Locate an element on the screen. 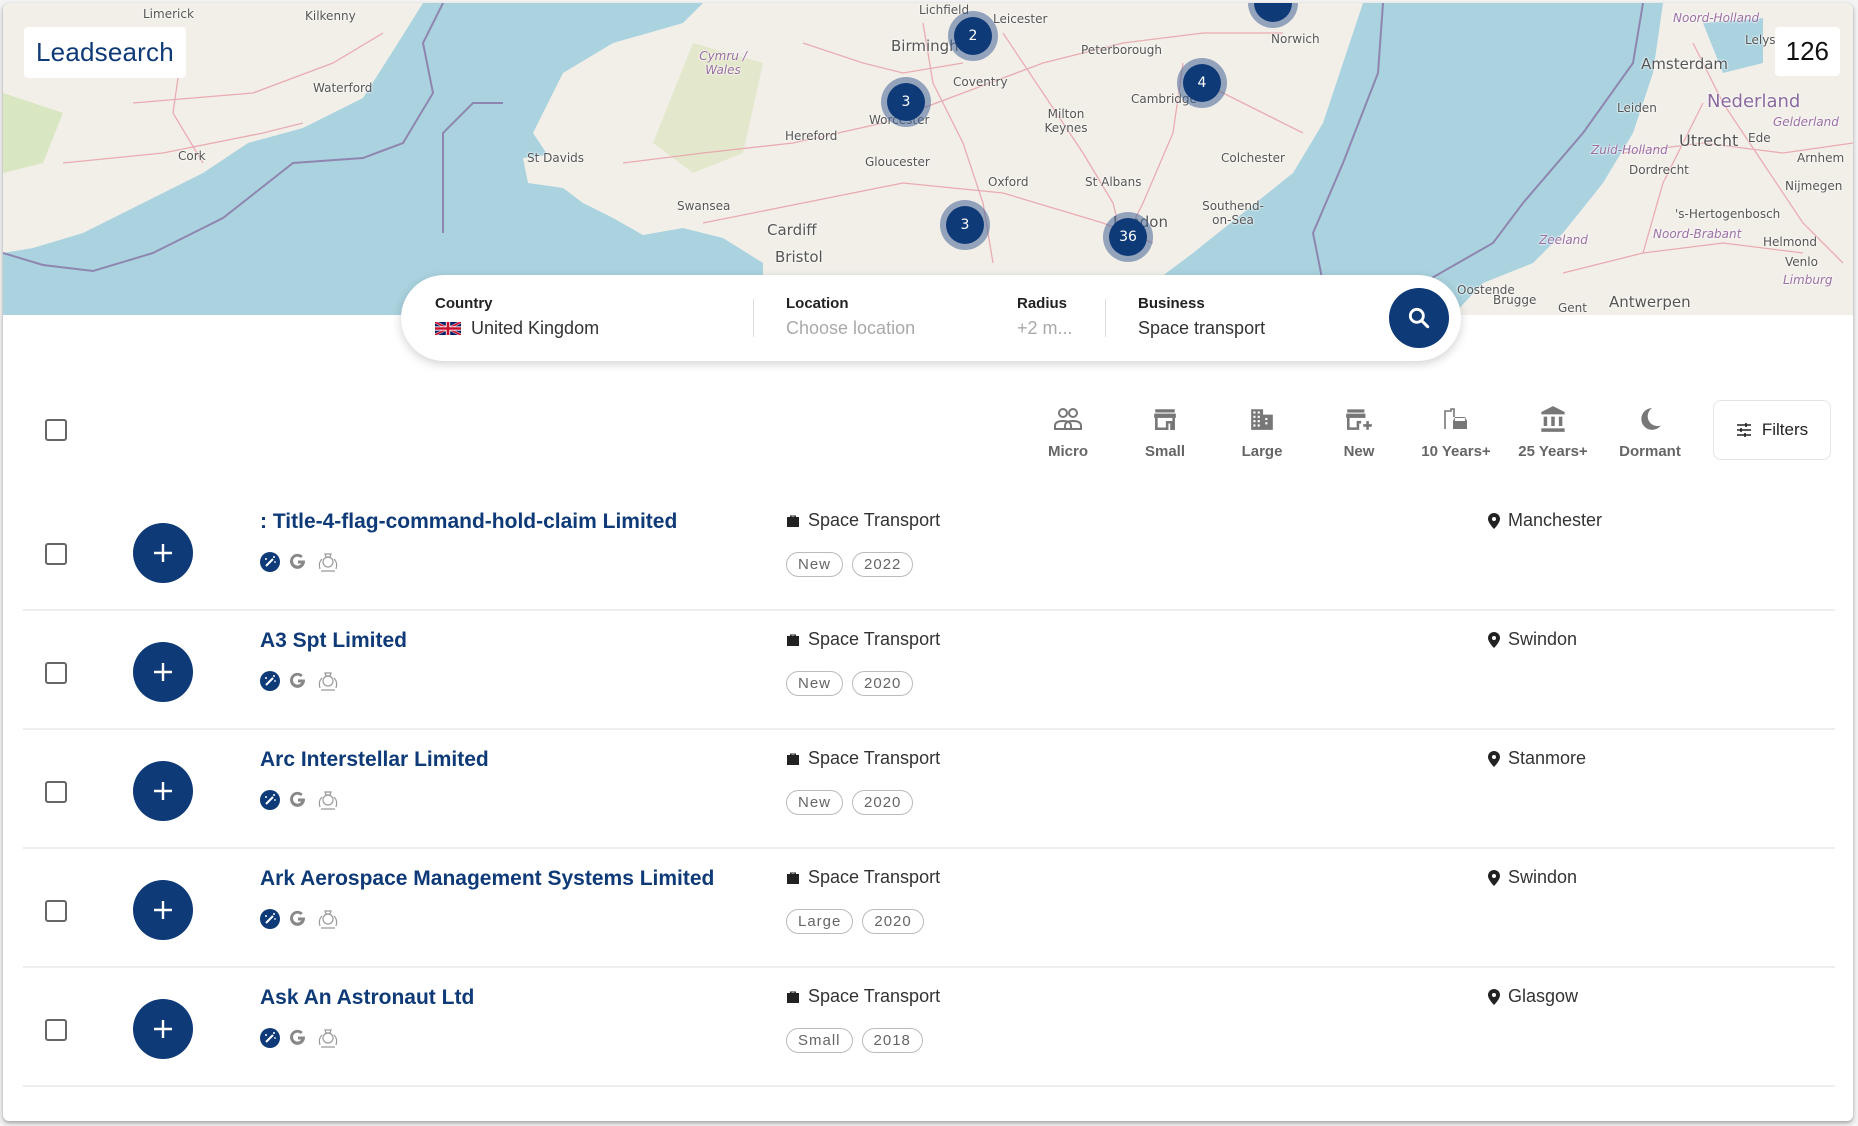  map-cluster-marker: 36 is located at coordinates (1128, 237).